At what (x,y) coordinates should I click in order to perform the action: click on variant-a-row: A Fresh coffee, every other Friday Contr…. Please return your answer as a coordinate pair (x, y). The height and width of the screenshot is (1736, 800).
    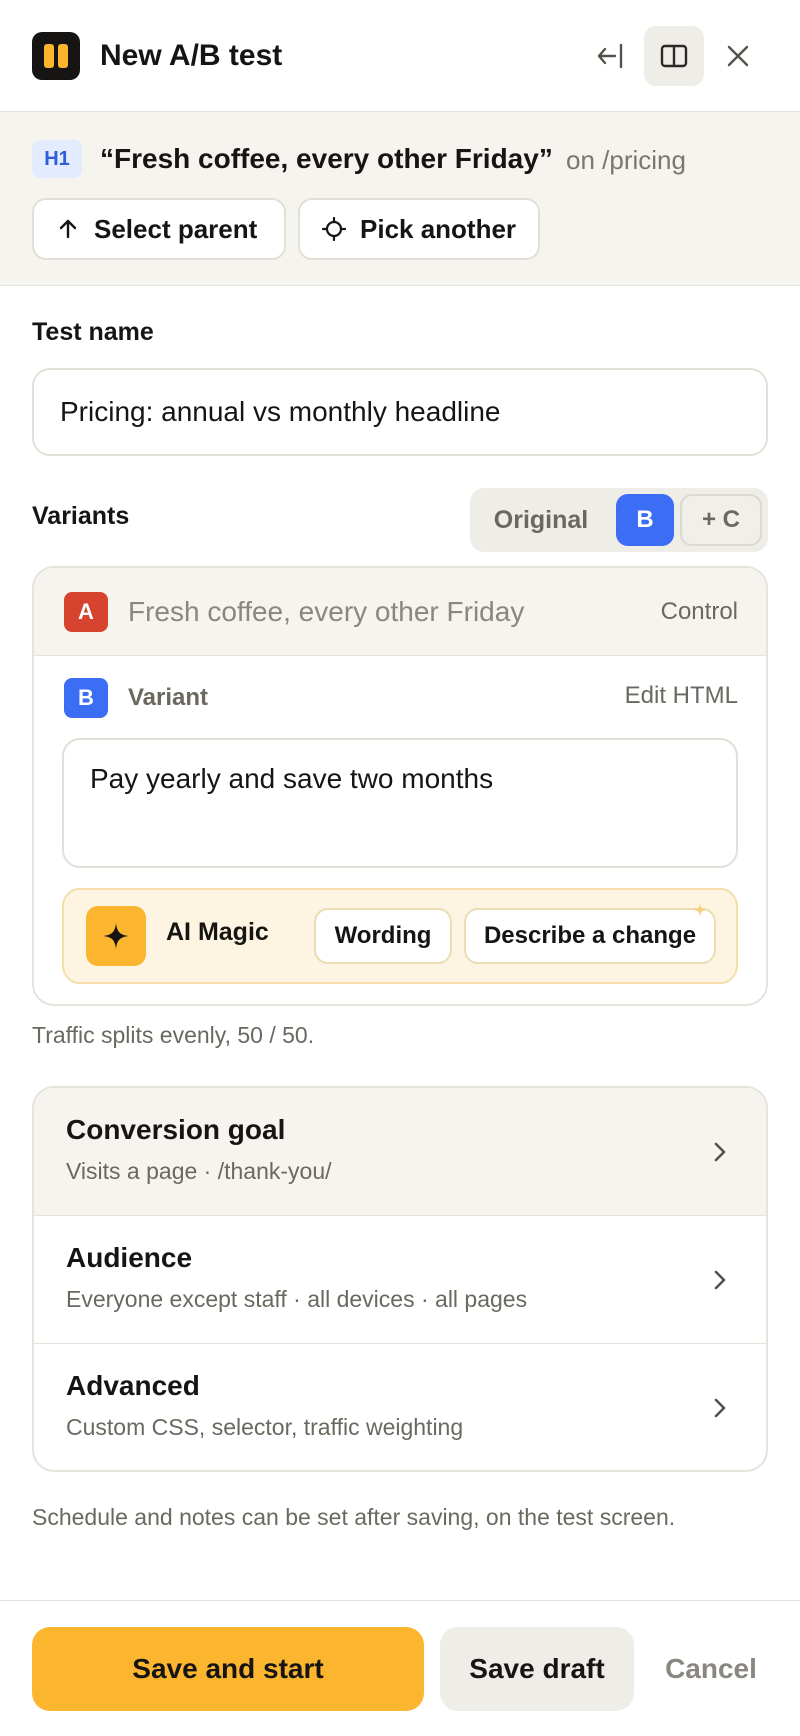
    Looking at the image, I should click on (400, 612).